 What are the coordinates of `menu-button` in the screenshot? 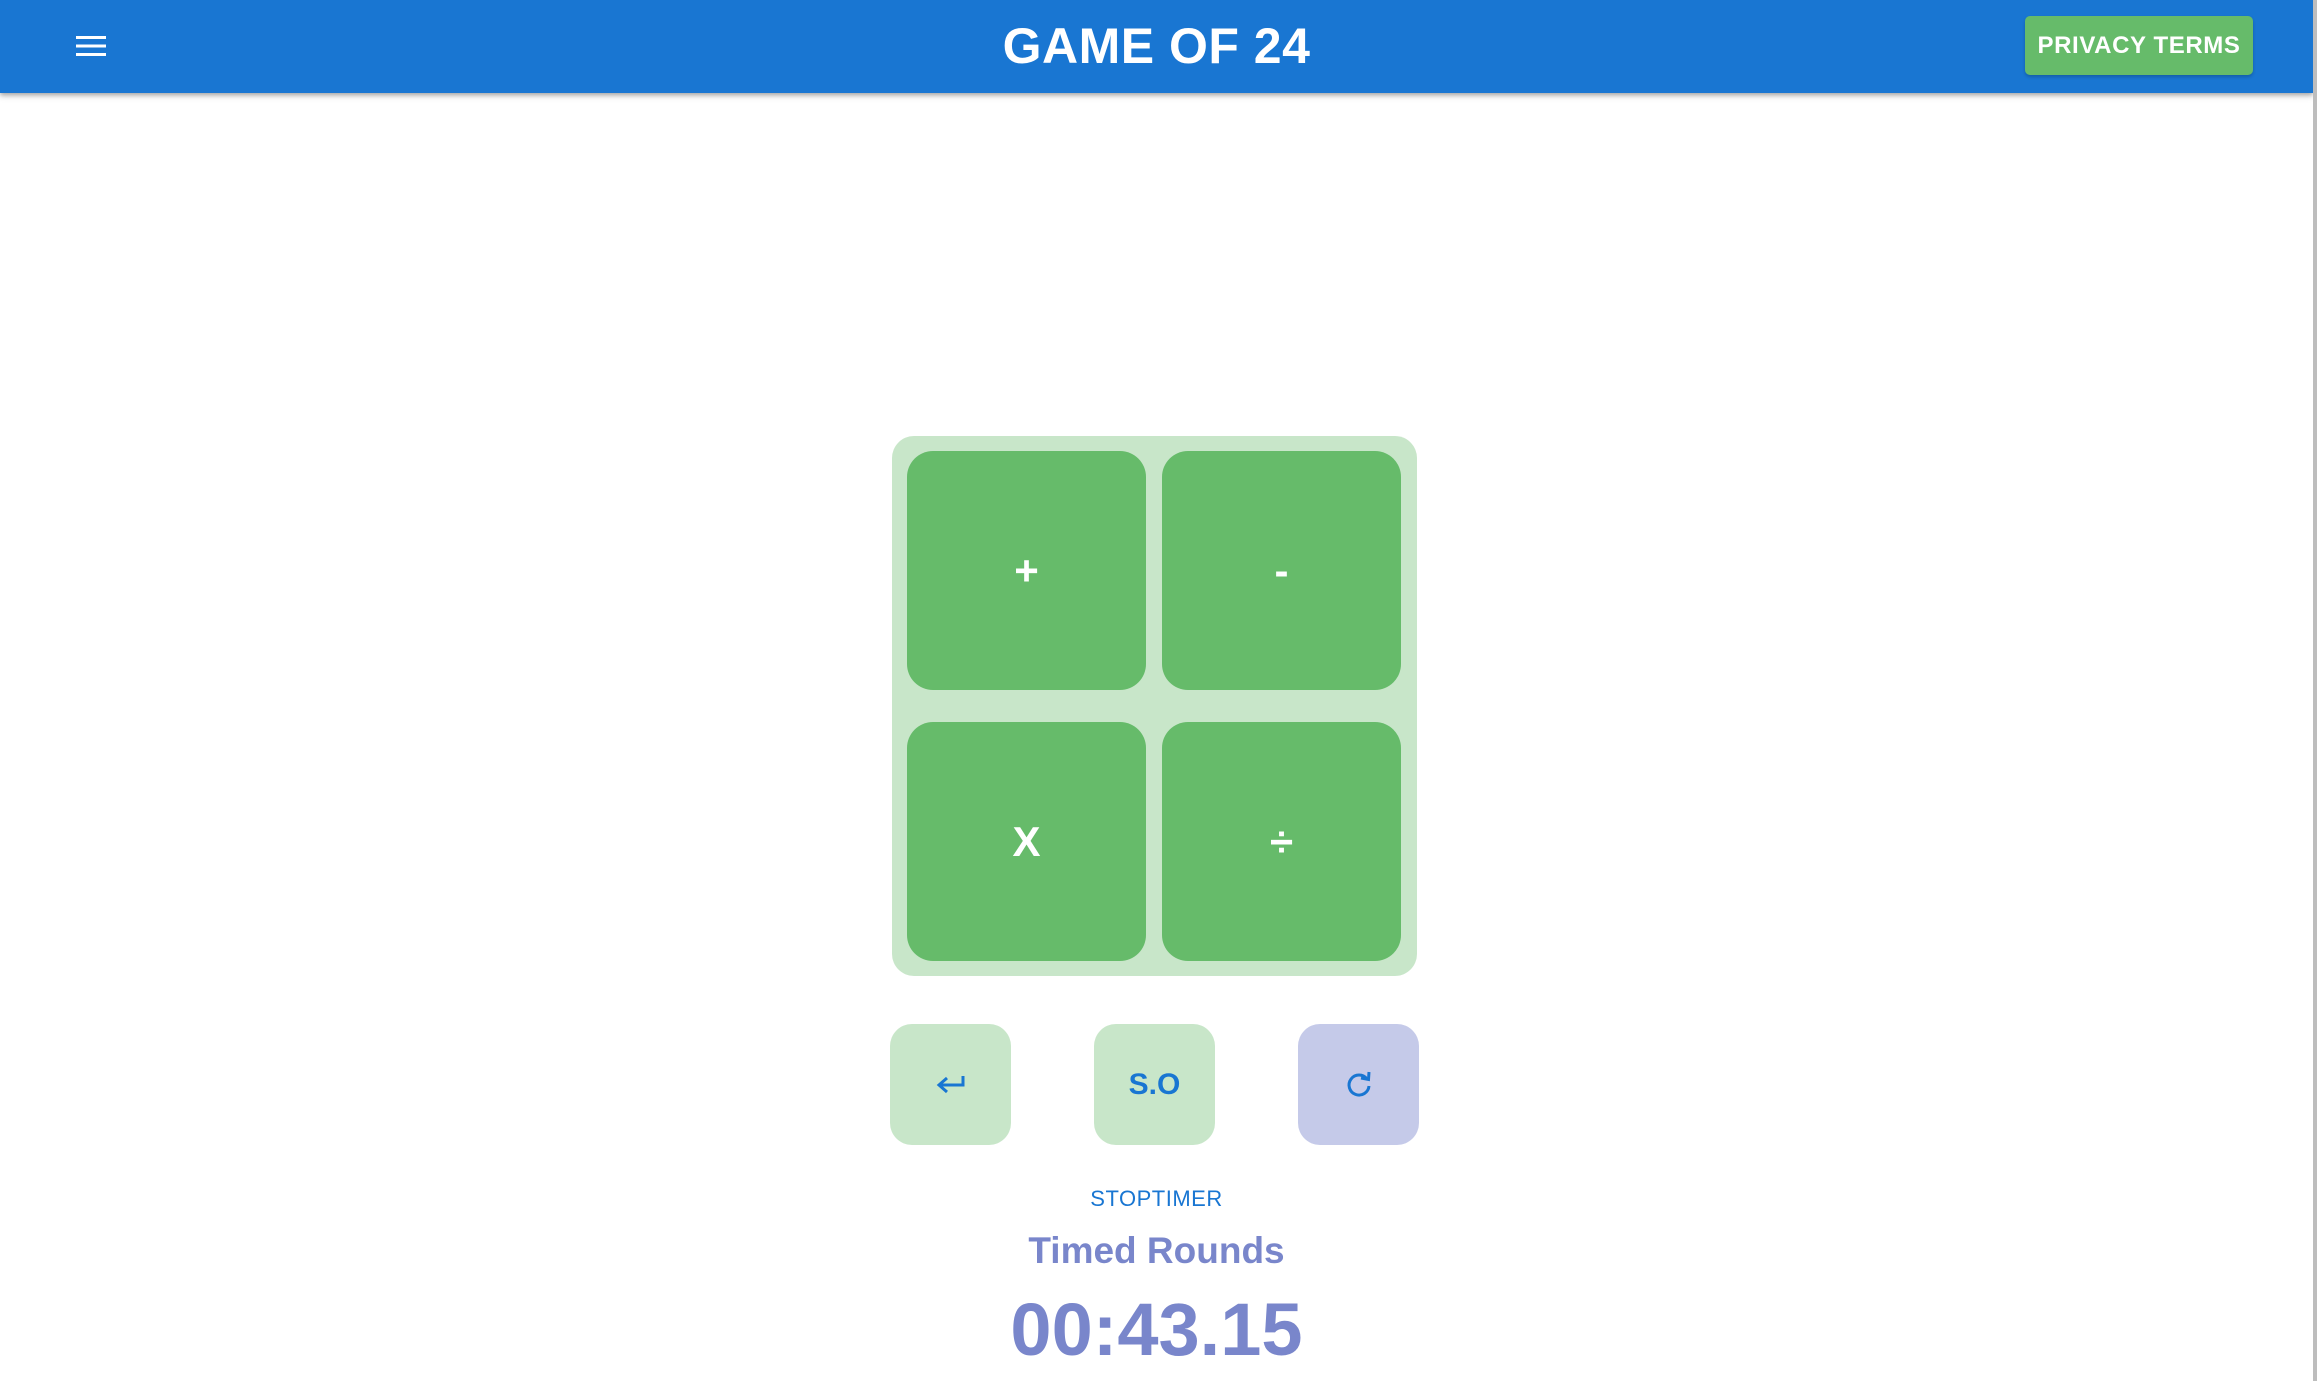 It's located at (91, 46).